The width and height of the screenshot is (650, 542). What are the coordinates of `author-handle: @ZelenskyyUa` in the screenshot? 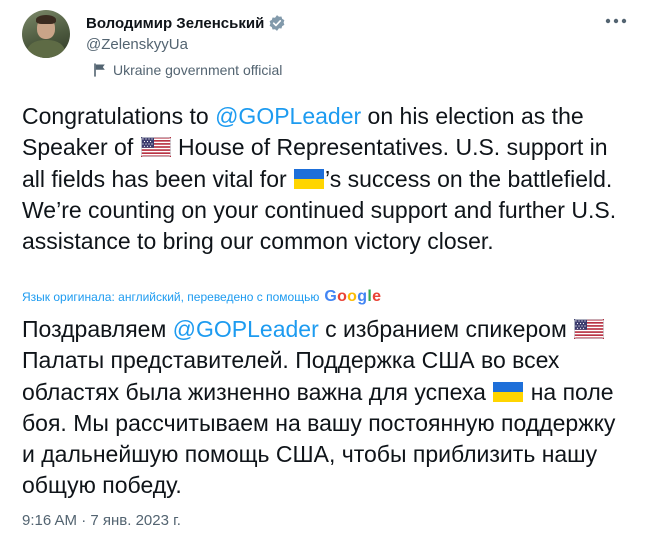 It's located at (137, 44).